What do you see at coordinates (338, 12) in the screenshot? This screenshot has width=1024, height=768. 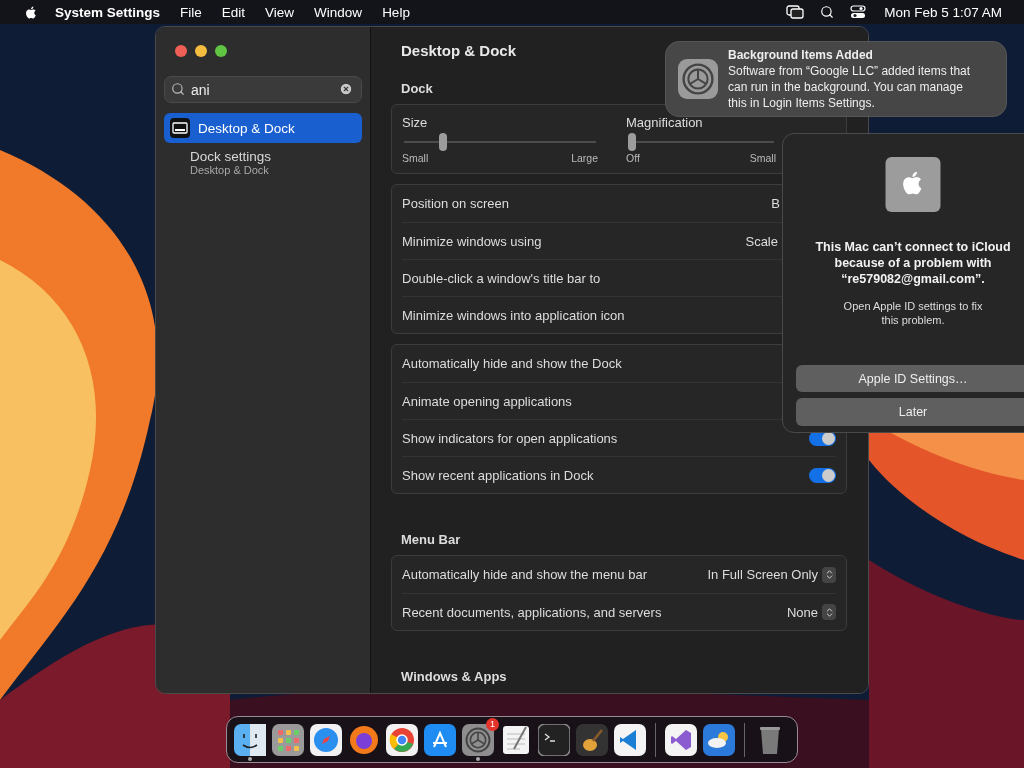 I see `menu-item: Window` at bounding box center [338, 12].